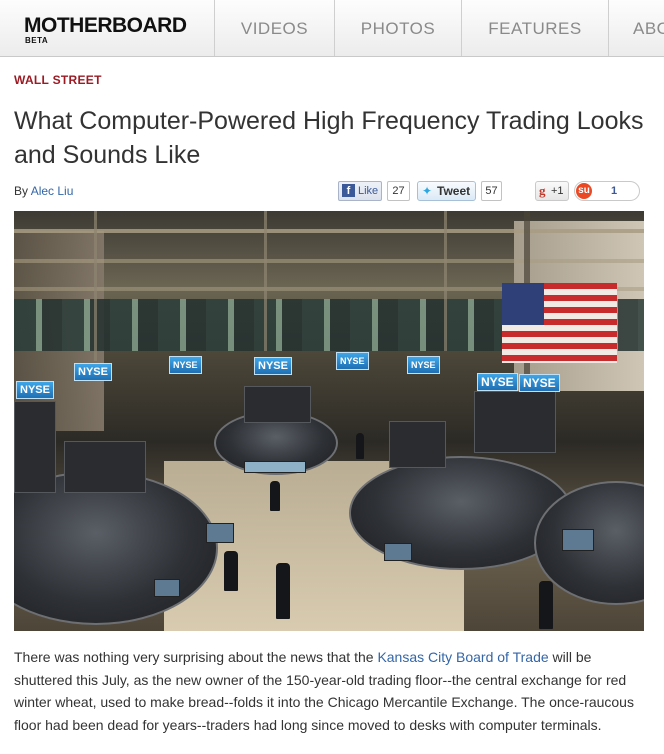  I want to click on tweet-label: Tweet, so click(454, 191).